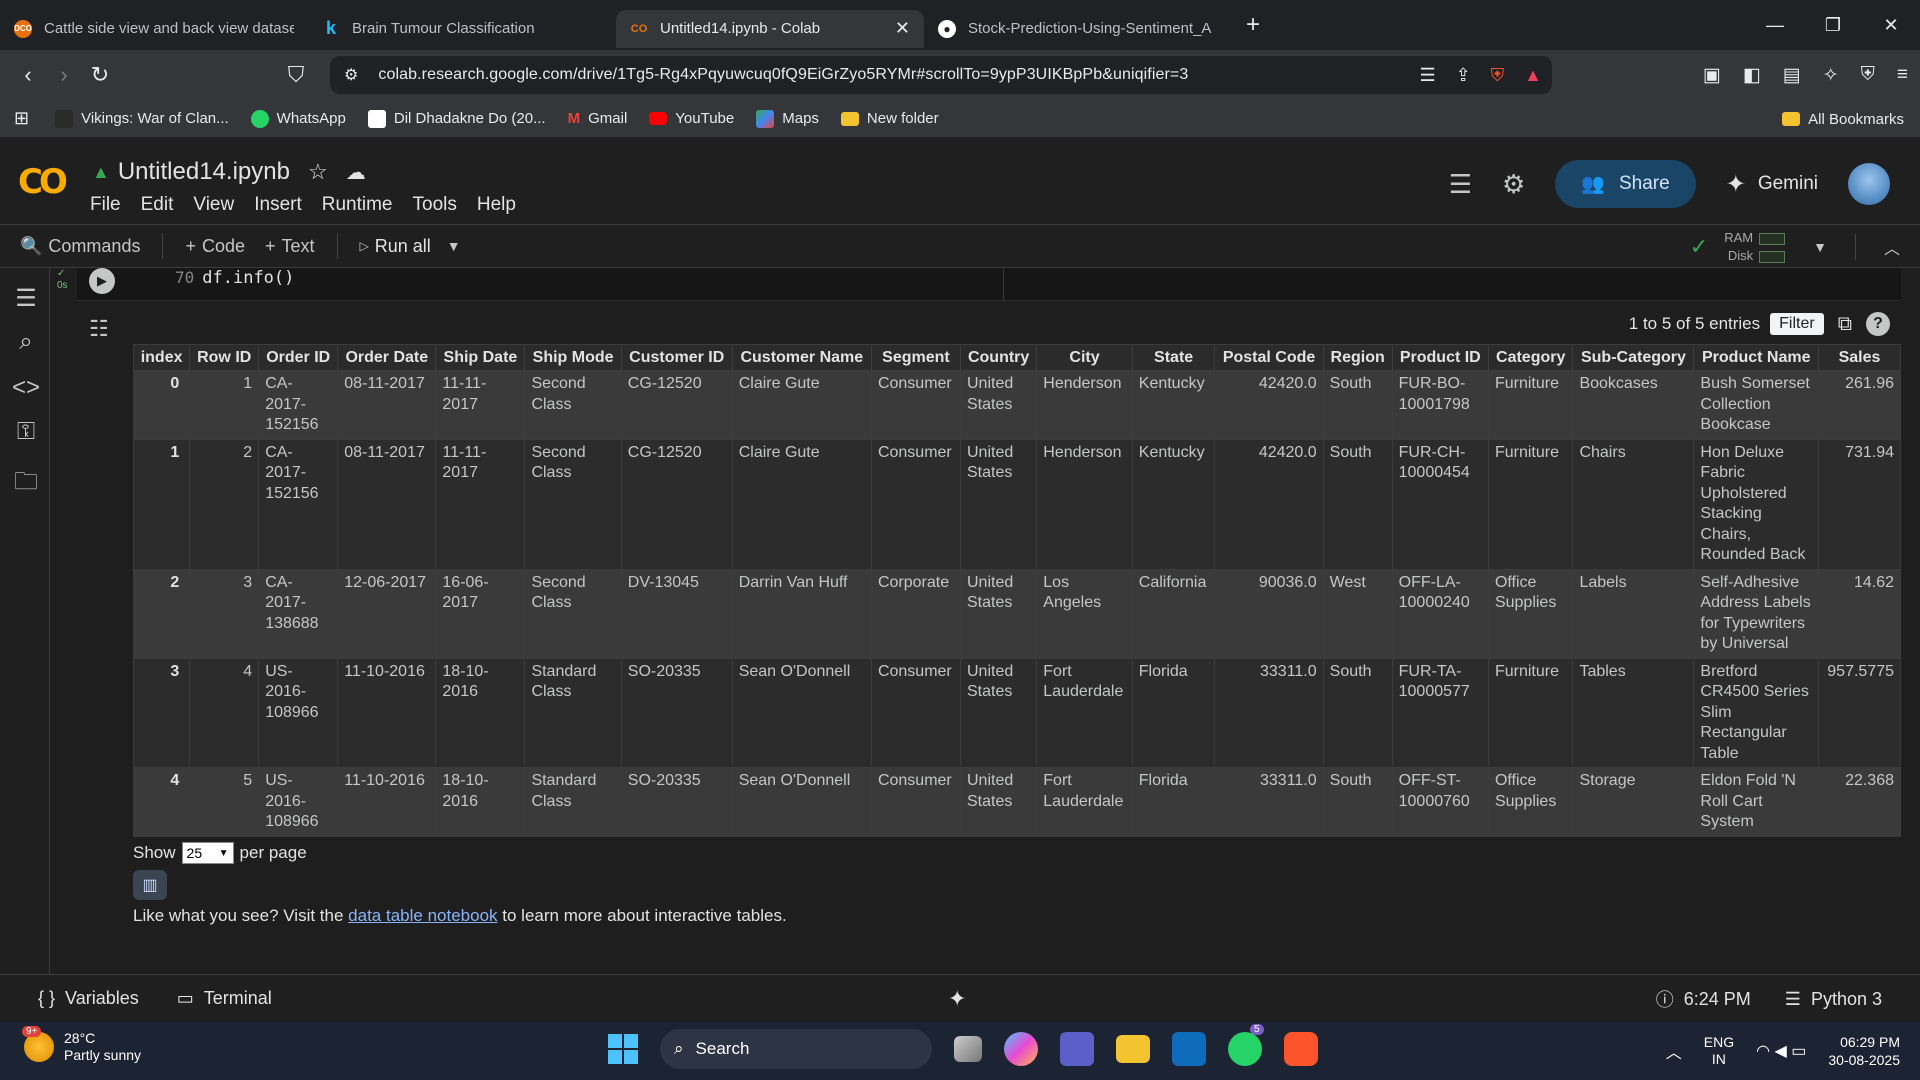  Describe the element at coordinates (1253, 25) in the screenshot. I see `new-tab-icon: +` at that location.